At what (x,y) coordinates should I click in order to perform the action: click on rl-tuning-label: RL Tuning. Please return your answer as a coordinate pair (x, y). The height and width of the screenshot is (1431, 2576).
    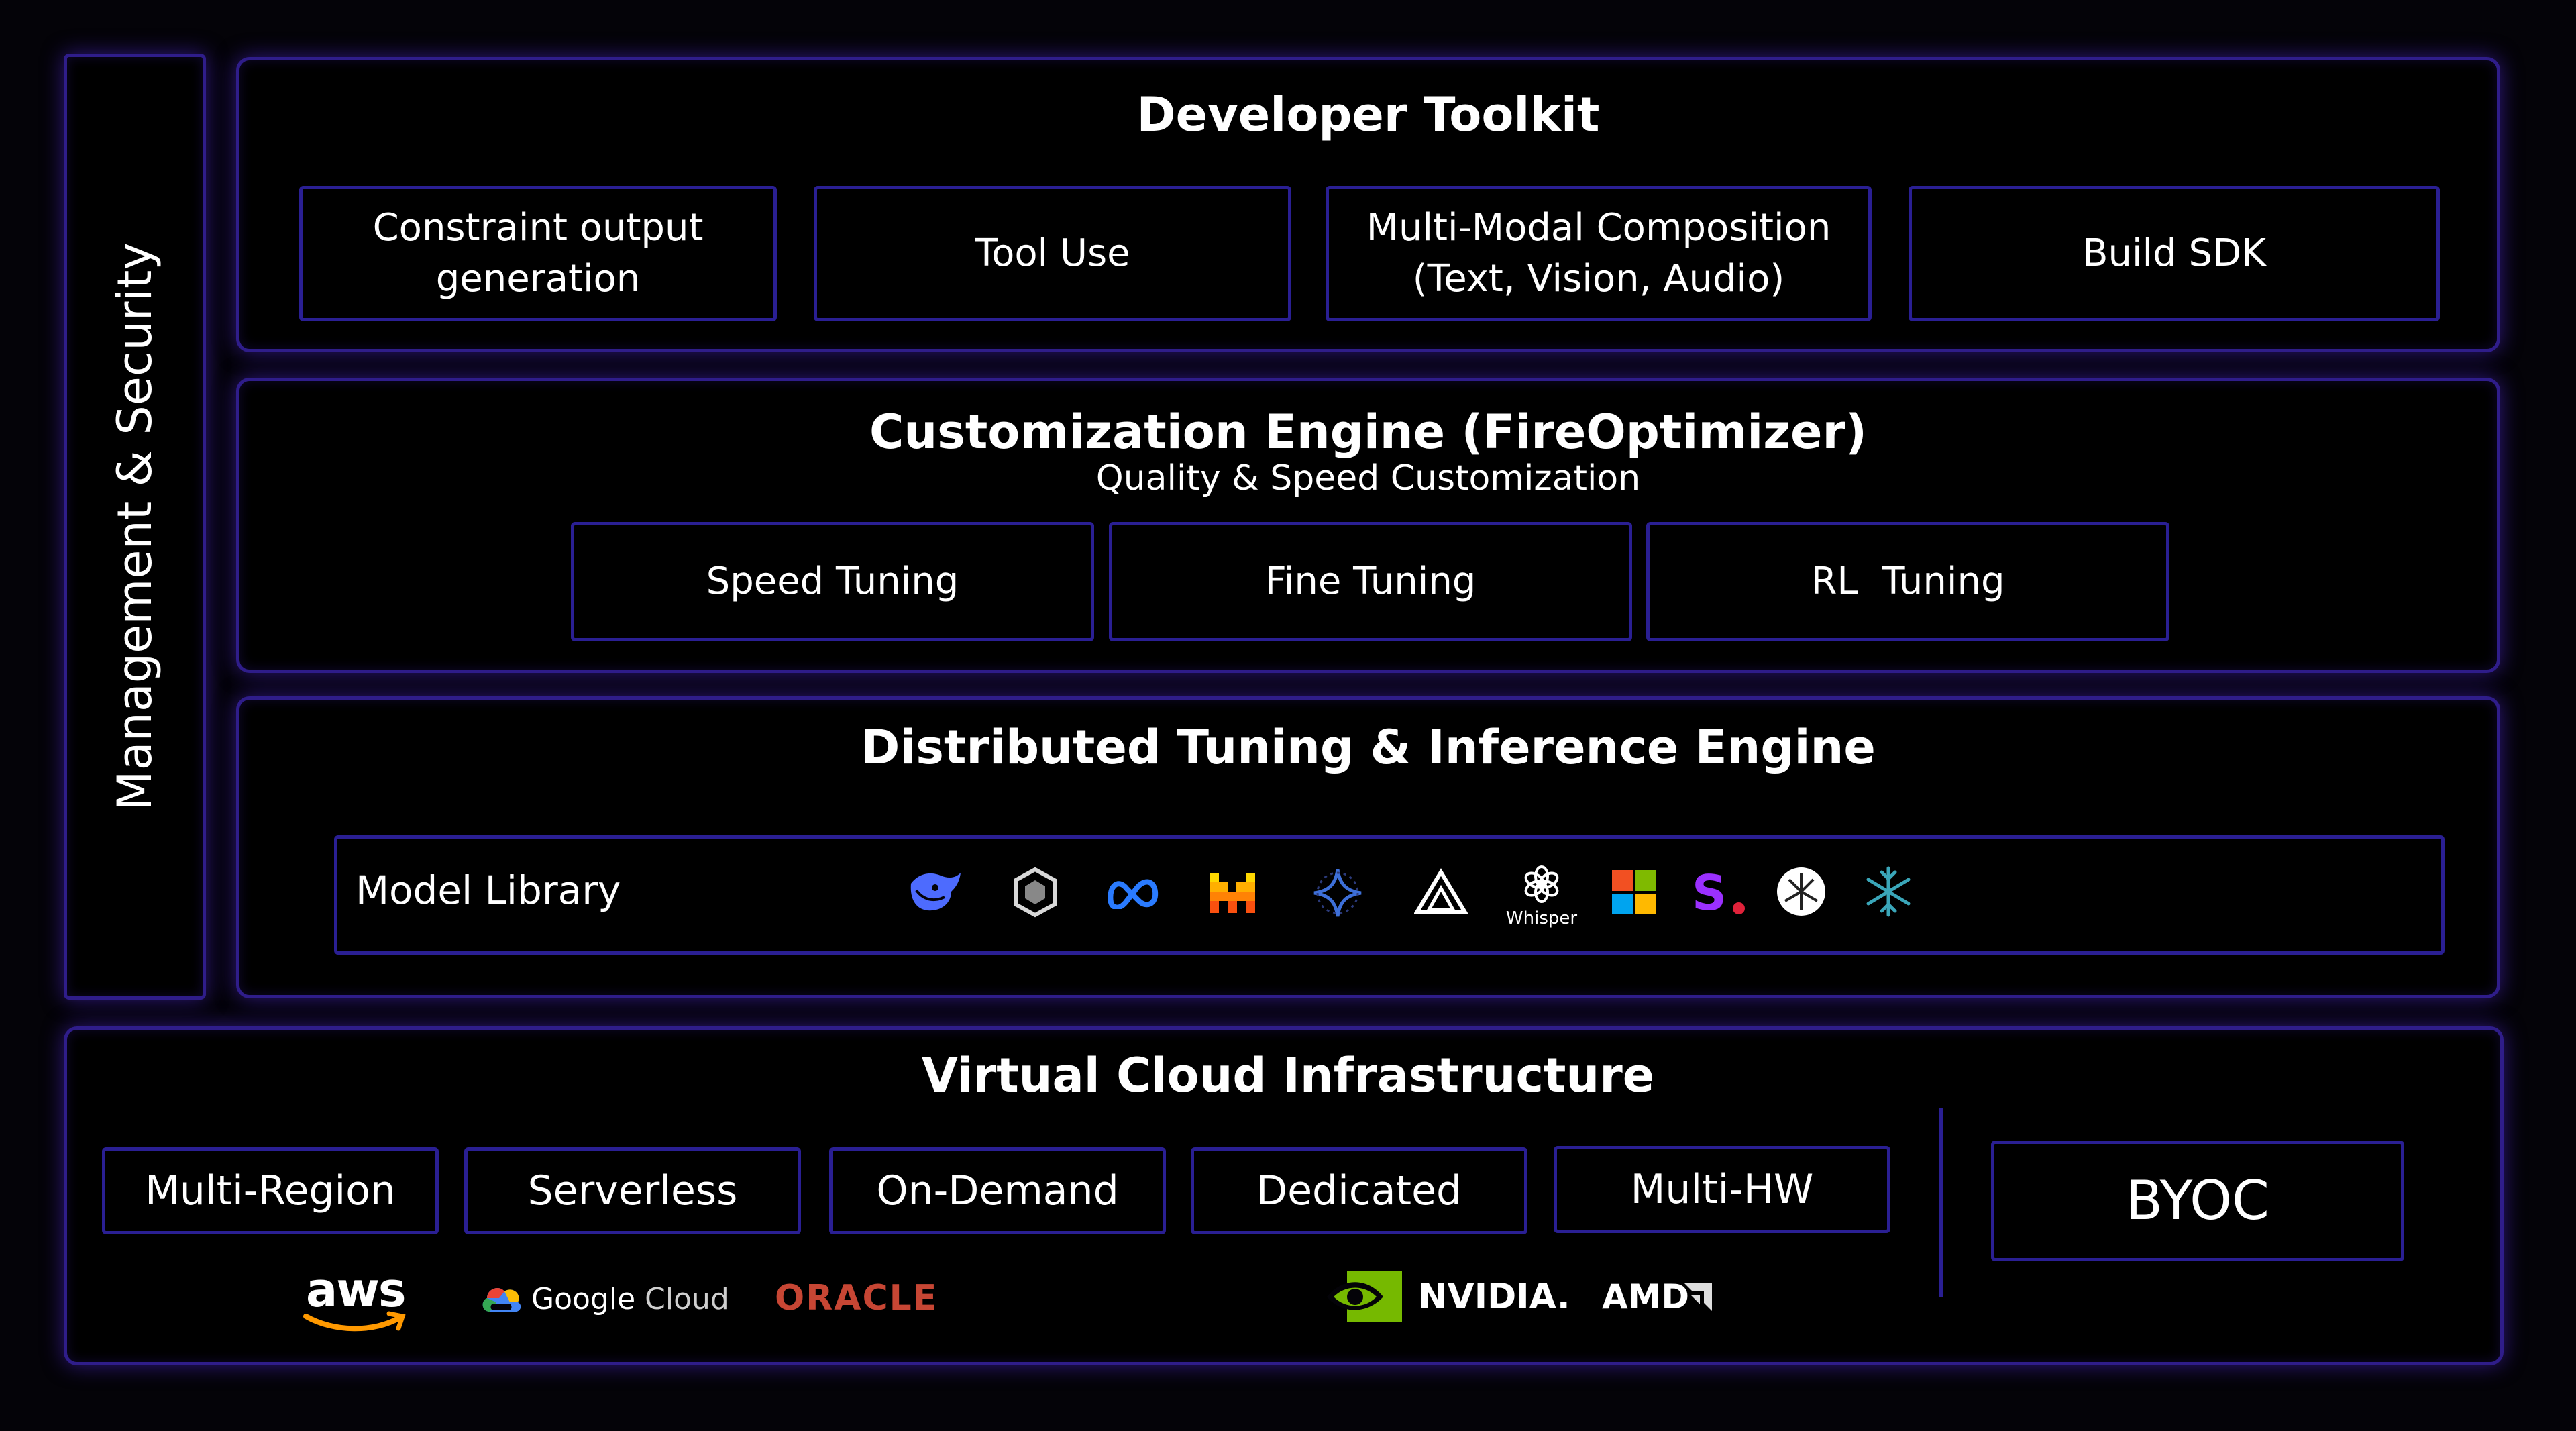
    Looking at the image, I should click on (1908, 582).